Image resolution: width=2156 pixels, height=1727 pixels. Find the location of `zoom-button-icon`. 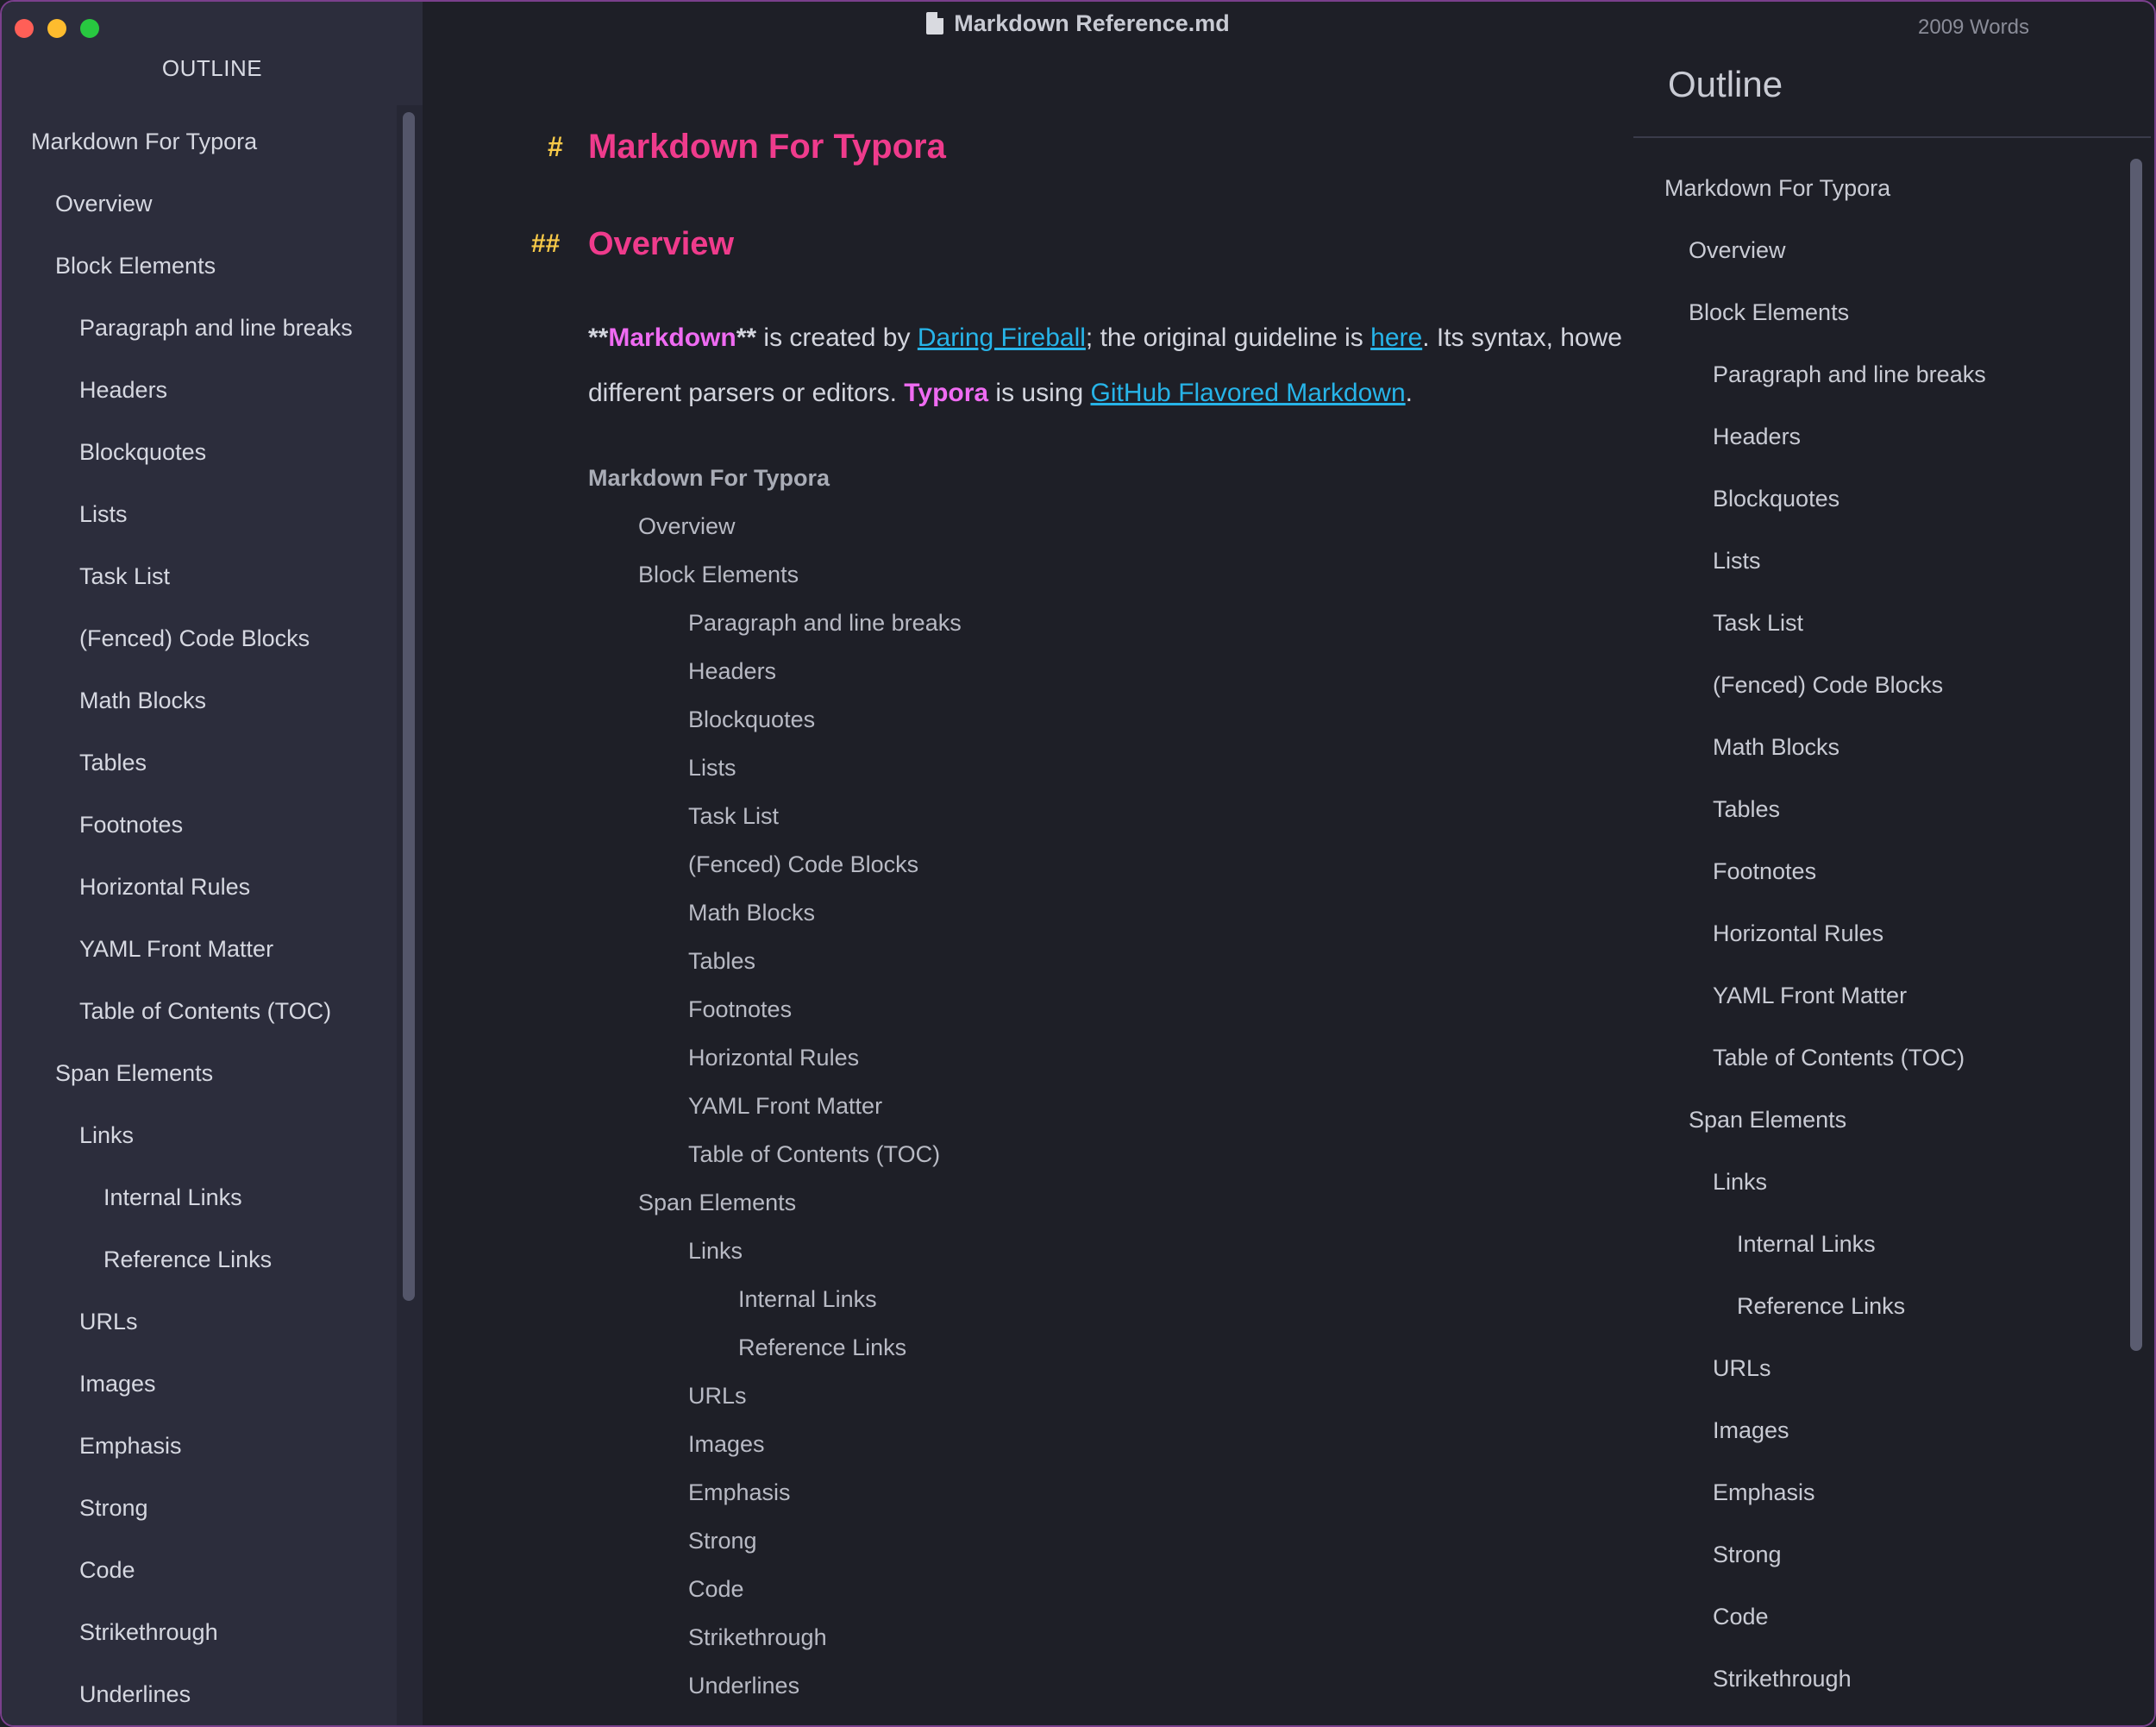

zoom-button-icon is located at coordinates (89, 28).